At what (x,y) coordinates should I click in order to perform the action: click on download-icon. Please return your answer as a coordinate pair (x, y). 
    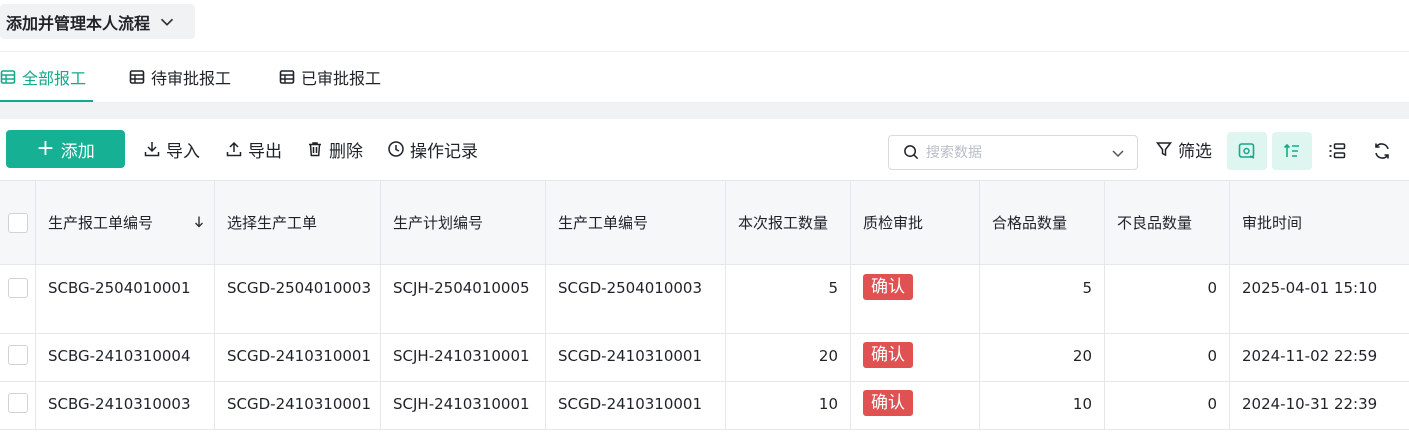
    Looking at the image, I should click on (152, 149).